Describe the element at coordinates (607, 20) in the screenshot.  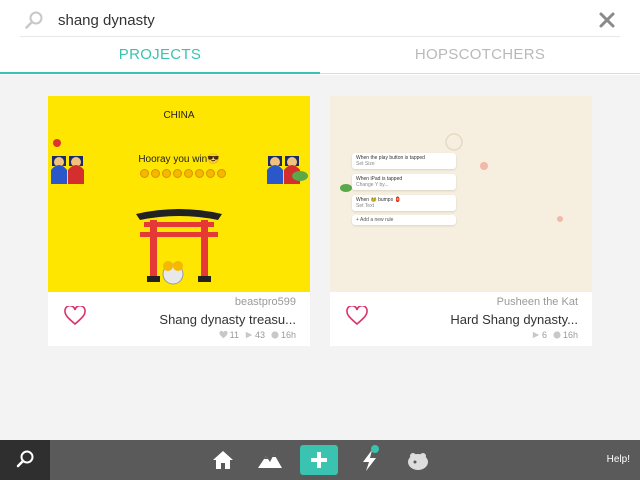
I see `close-icon` at that location.